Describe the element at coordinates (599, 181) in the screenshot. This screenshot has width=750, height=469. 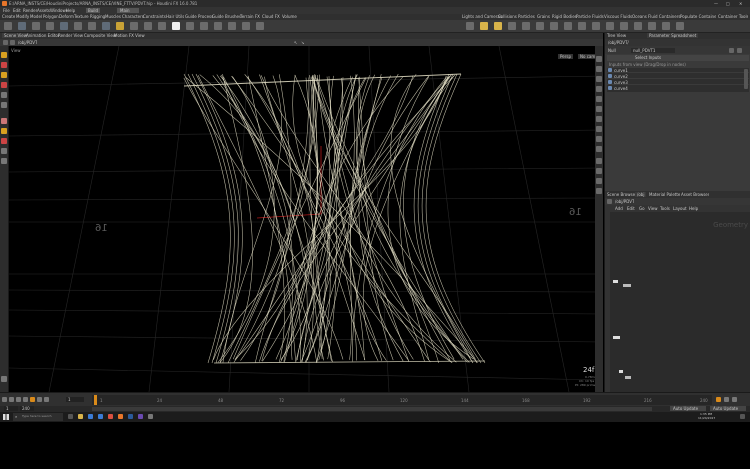
I see `selection-icon` at that location.